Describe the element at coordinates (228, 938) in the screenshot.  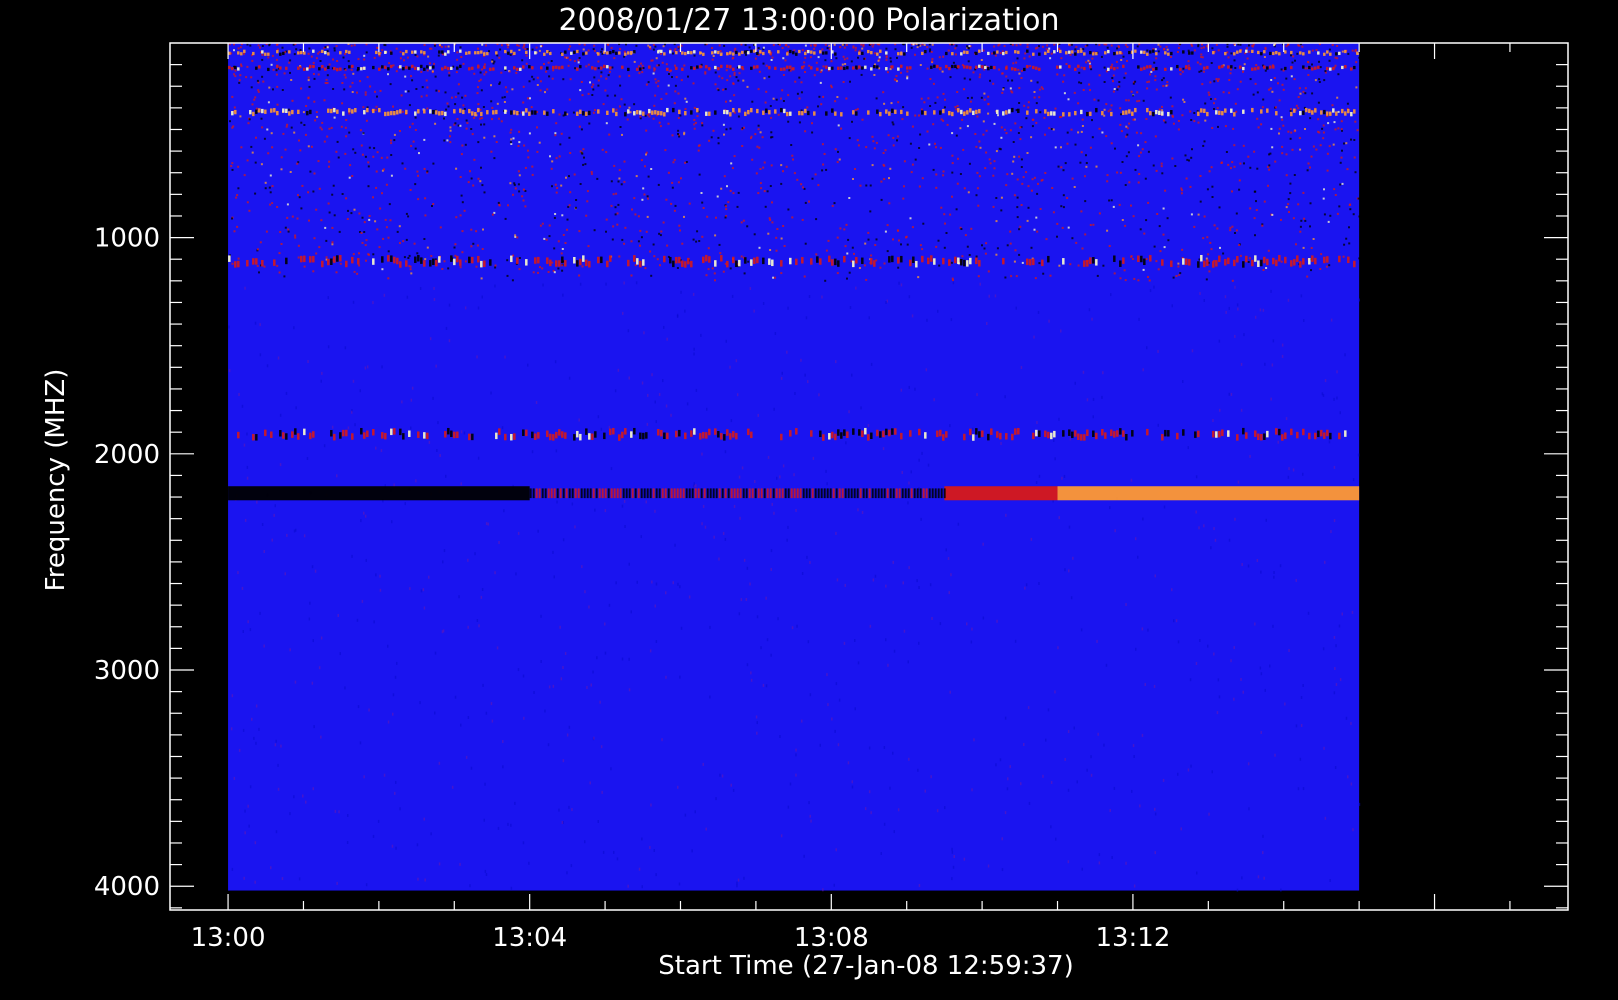
I see `x-tick-label: 13:00` at that location.